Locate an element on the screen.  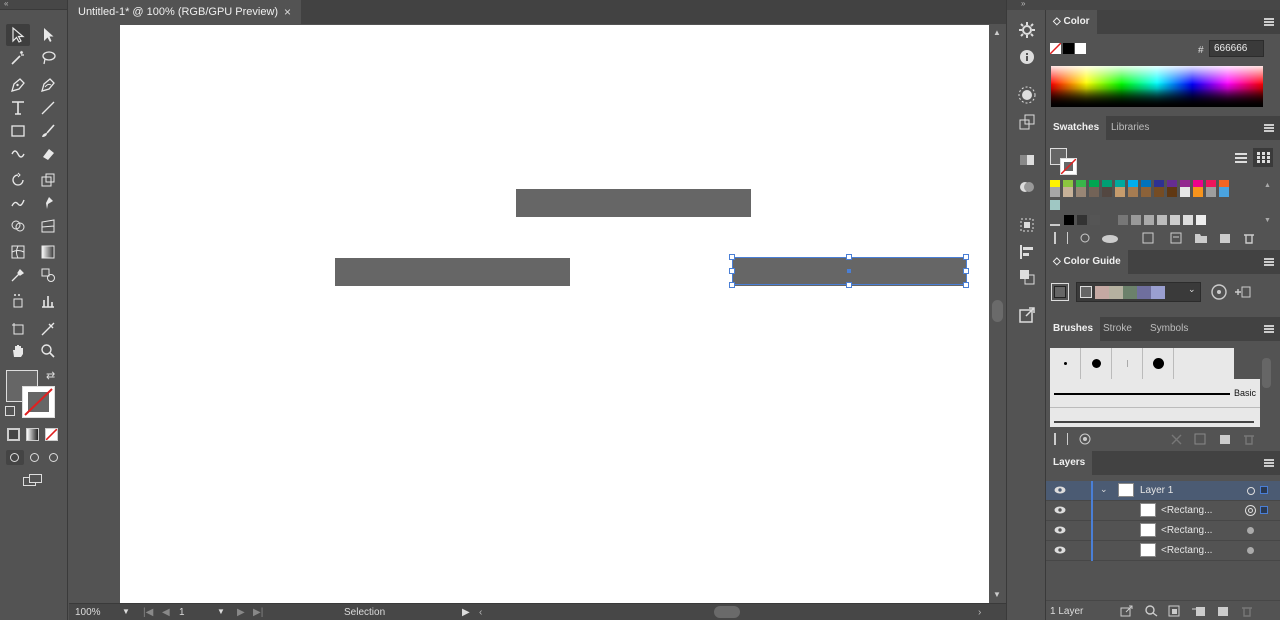
new-brush-icon is located at coordinates (1225, 439).